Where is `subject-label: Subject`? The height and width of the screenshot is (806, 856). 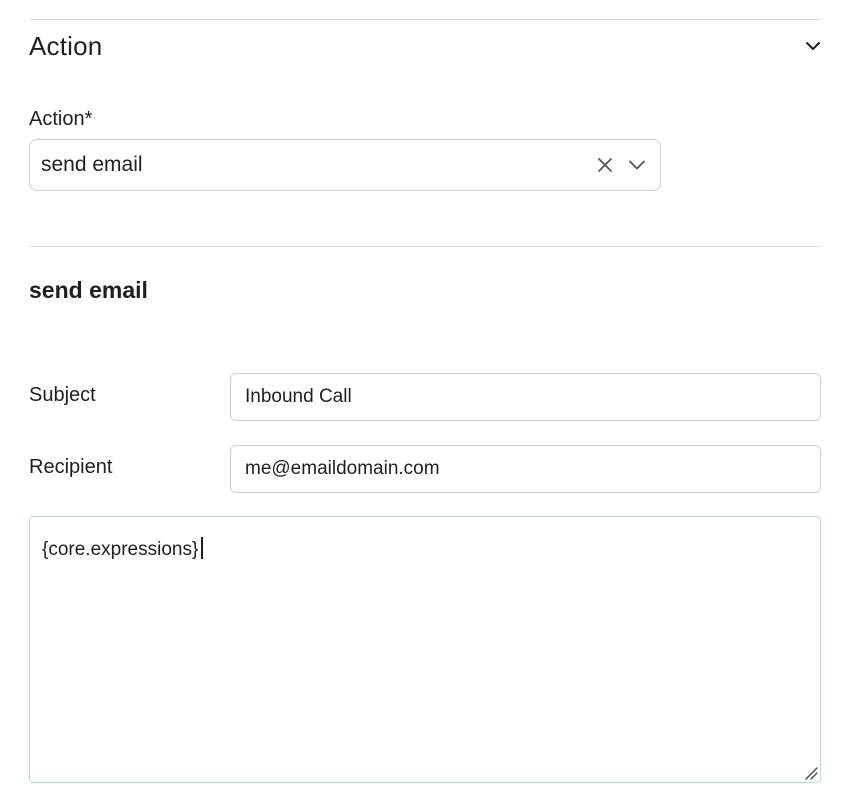 subject-label: Subject is located at coordinates (62, 395).